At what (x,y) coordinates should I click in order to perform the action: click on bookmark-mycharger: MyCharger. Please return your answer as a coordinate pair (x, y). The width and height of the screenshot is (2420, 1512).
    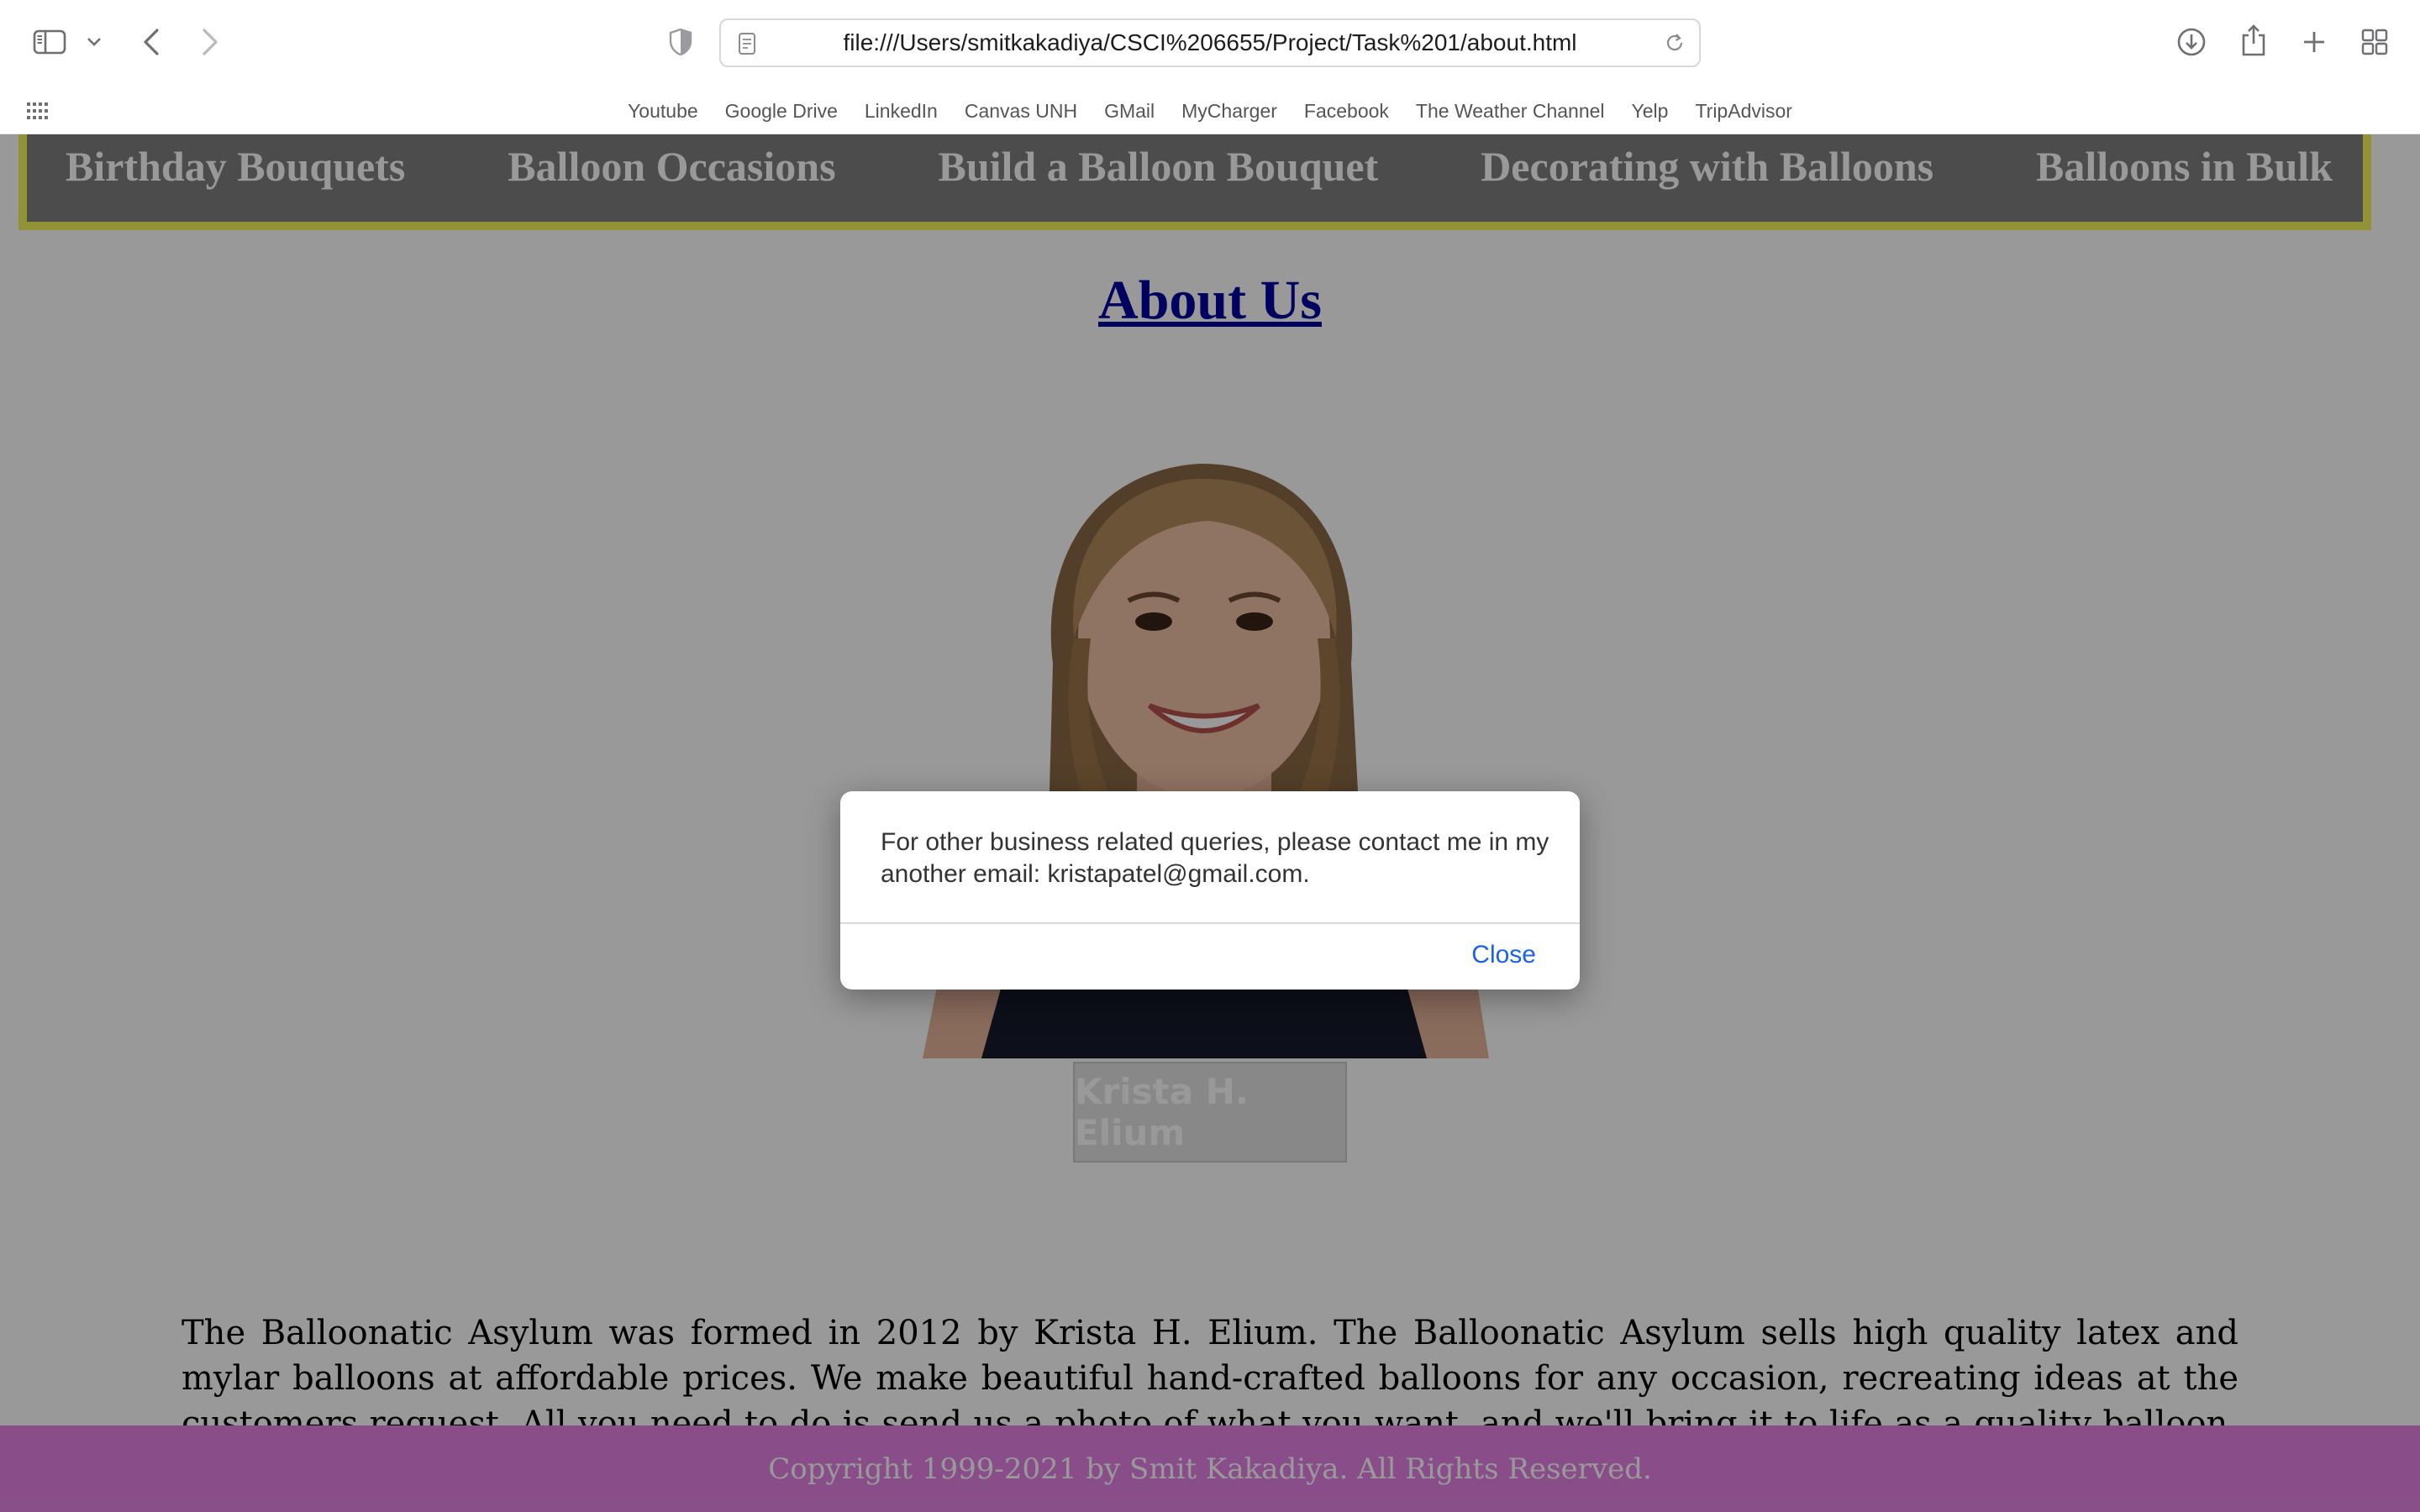
    Looking at the image, I should click on (1229, 111).